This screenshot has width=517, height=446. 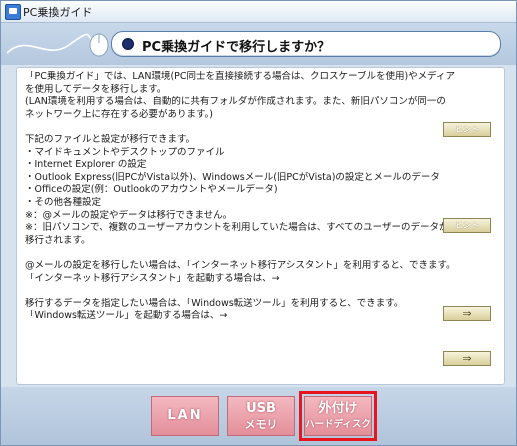 I want to click on launch-internet-assistant-button: ⇒, so click(x=467, y=313).